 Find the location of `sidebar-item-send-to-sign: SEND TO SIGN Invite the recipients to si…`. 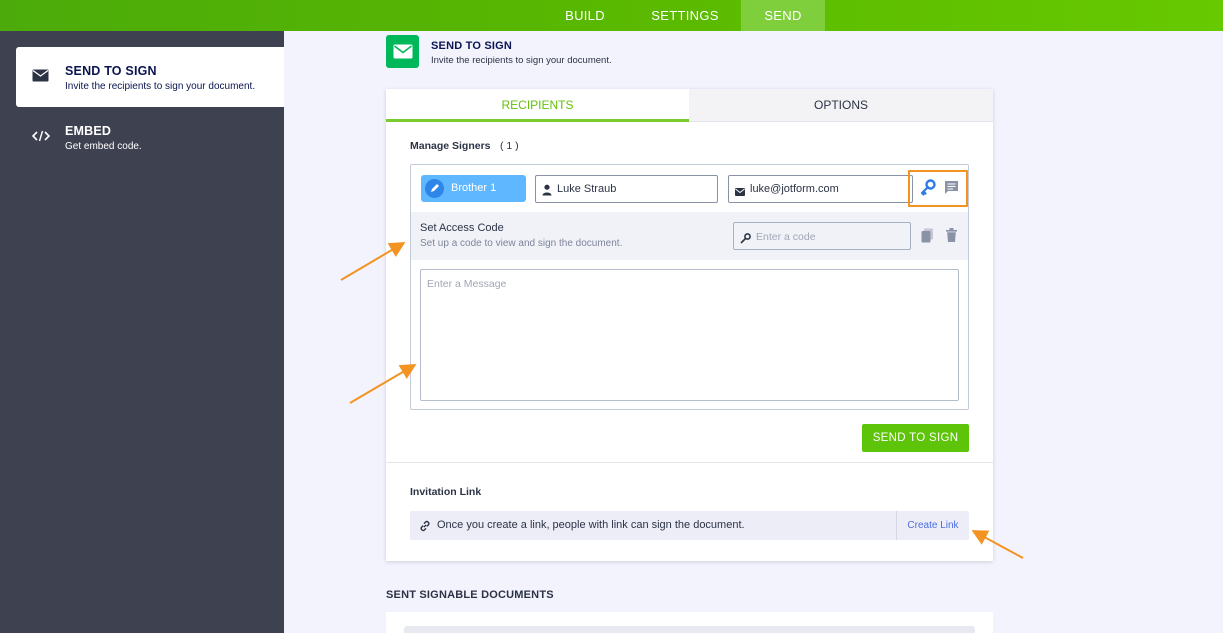

sidebar-item-send-to-sign: SEND TO SIGN Invite the recipients to si… is located at coordinates (150, 77).